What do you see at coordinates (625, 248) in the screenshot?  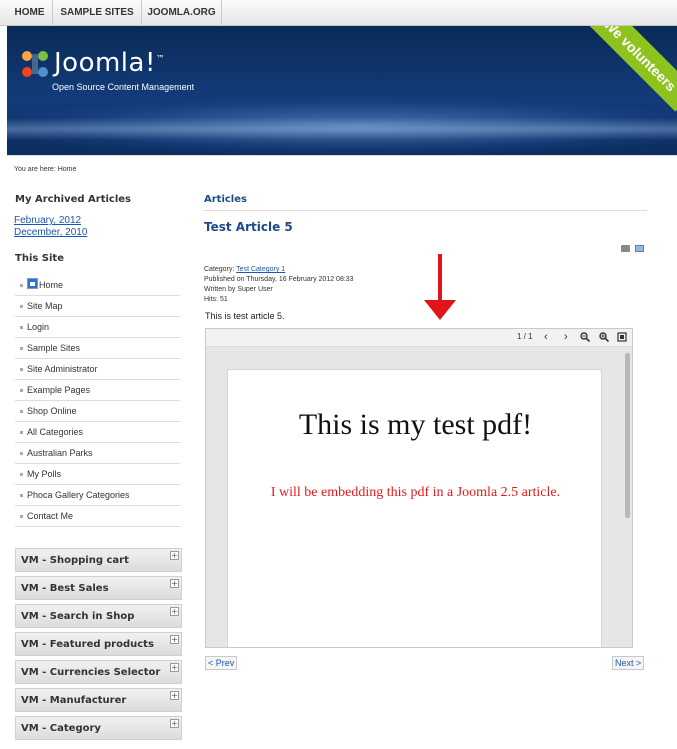 I see `print-icon` at bounding box center [625, 248].